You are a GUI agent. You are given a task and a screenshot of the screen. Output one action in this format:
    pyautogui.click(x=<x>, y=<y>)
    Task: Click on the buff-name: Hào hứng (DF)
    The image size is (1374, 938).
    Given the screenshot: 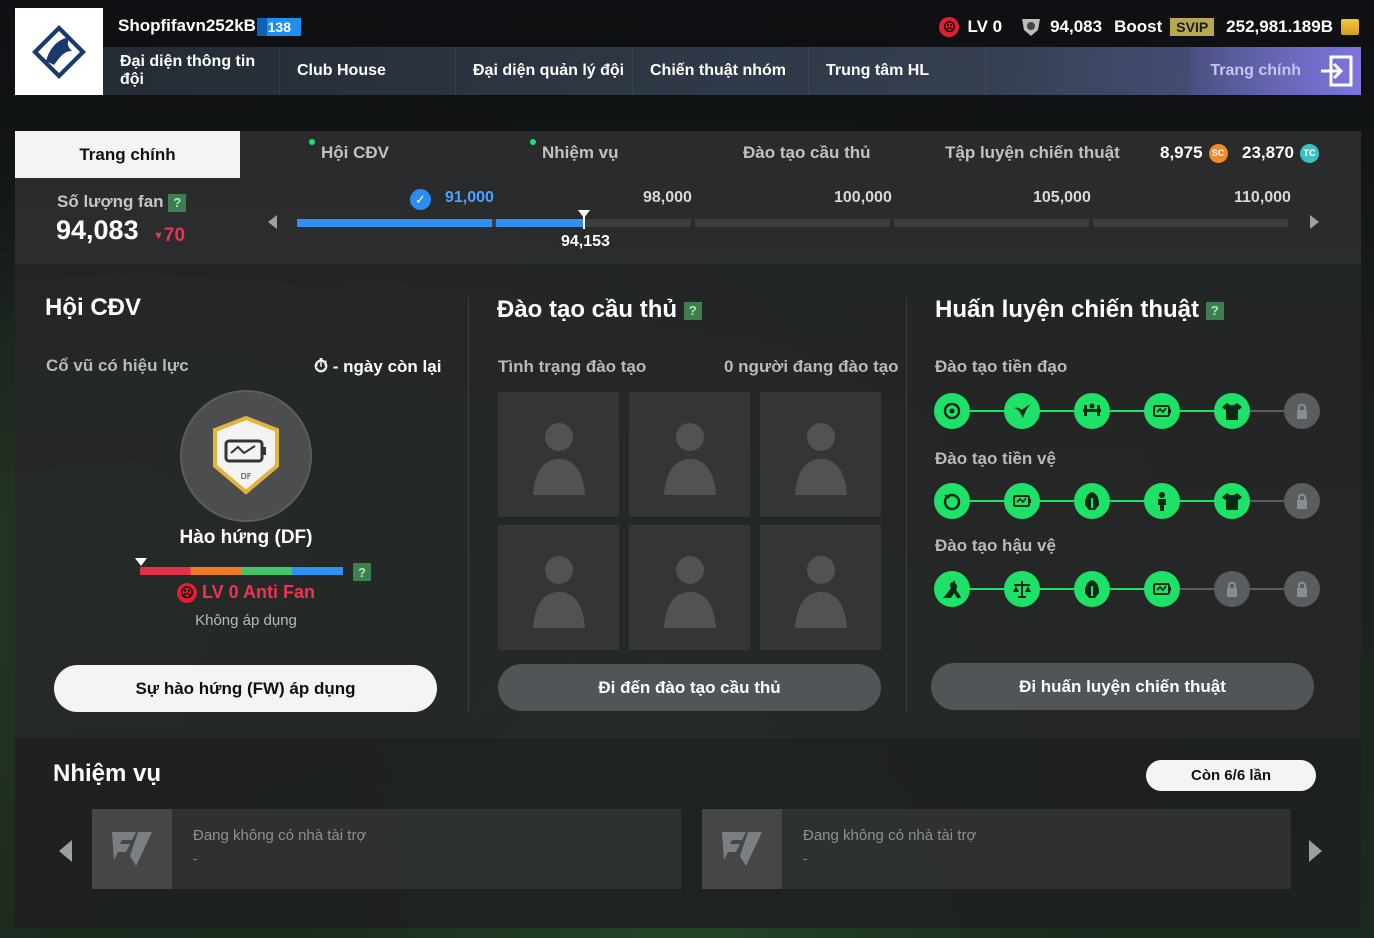 What is the action you would take?
    pyautogui.click(x=246, y=537)
    